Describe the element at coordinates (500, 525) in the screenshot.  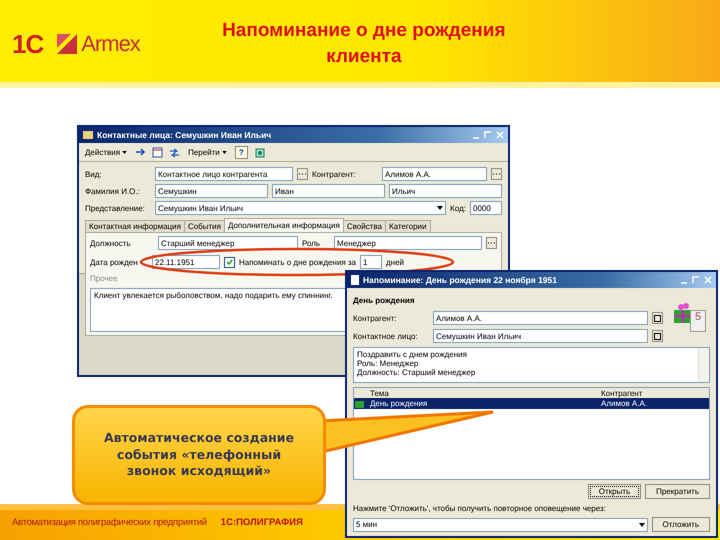
I see `dropdown-field: 5 мин` at that location.